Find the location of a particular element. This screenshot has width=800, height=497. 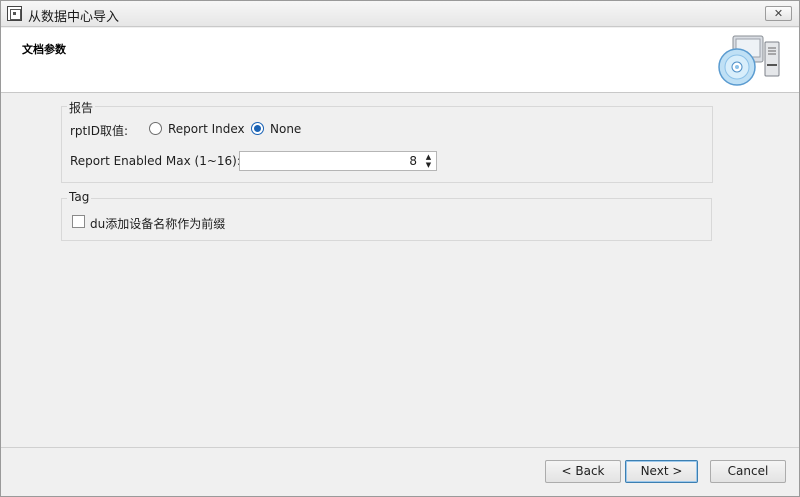

title-bar: 从数据中心导入 ✕ is located at coordinates (400, 14).